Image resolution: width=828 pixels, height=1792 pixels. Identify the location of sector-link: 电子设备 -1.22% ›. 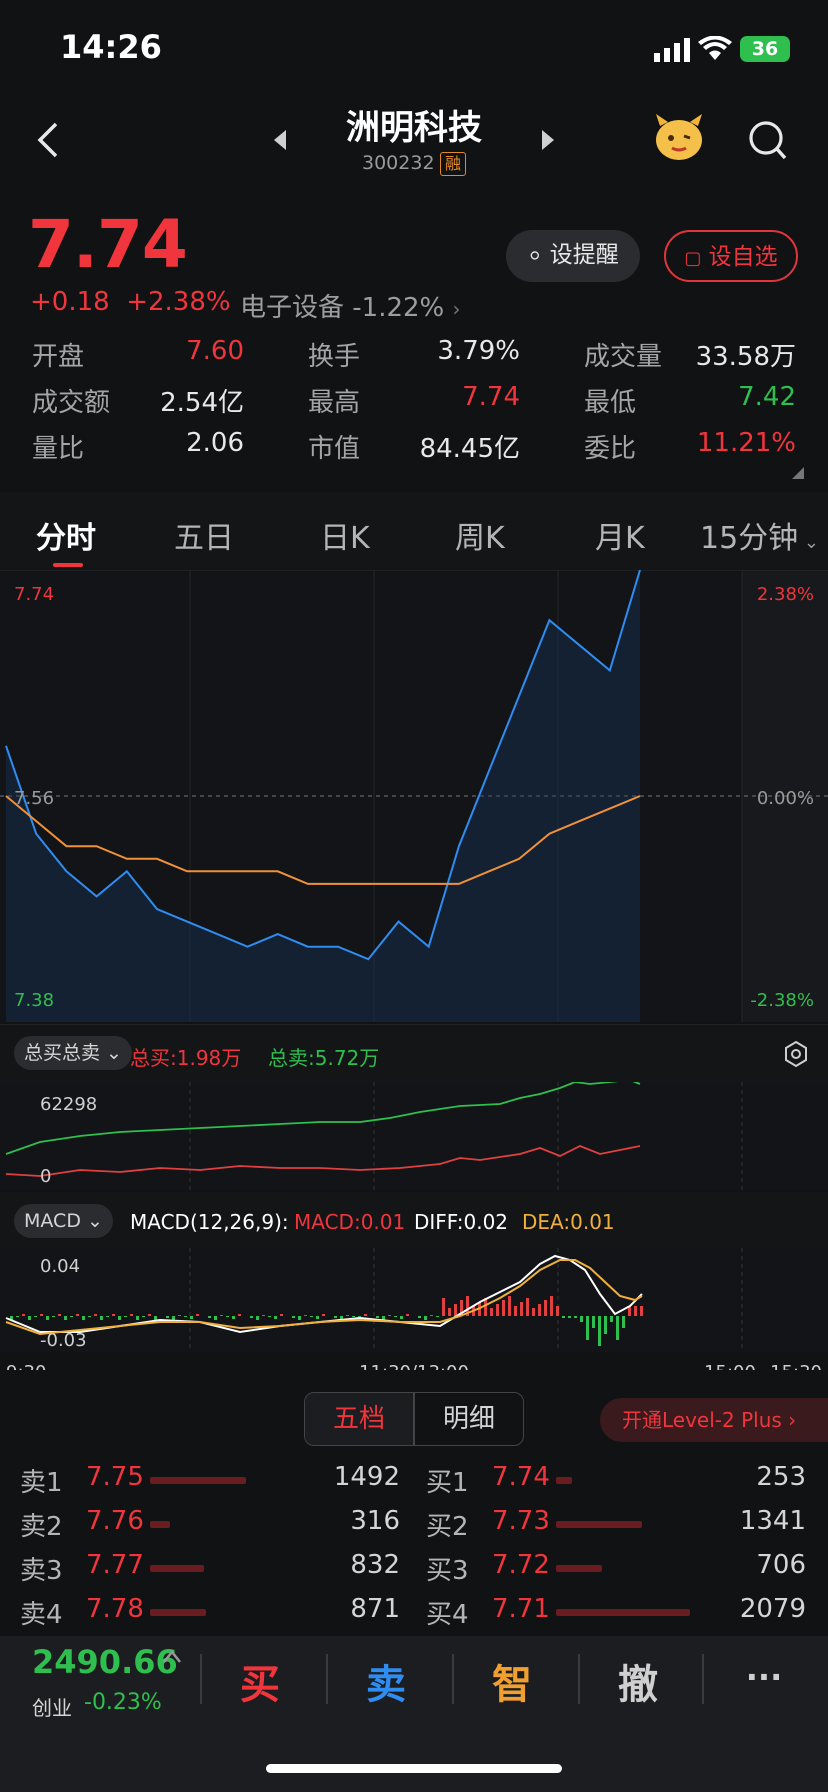
(350, 305).